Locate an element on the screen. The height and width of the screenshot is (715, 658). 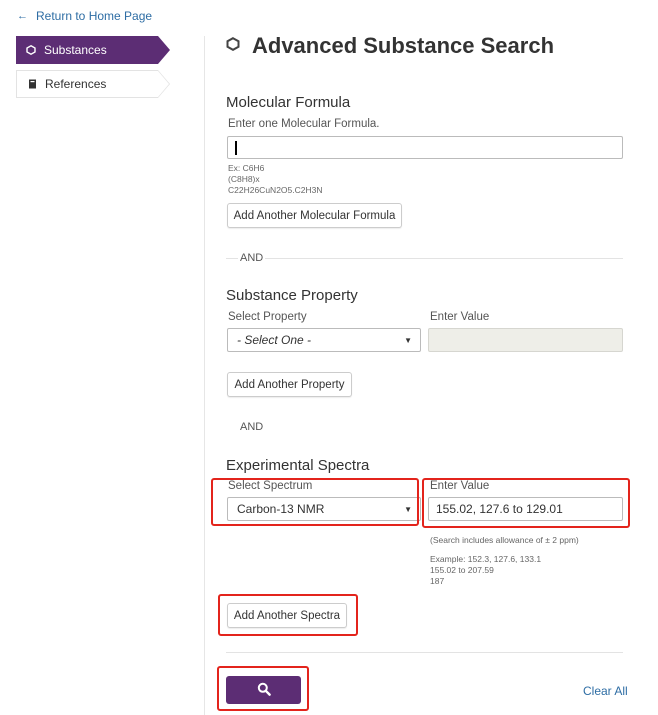
spectrum-value-input: 155.02, 127.6 to 129.01 is located at coordinates (525, 509).